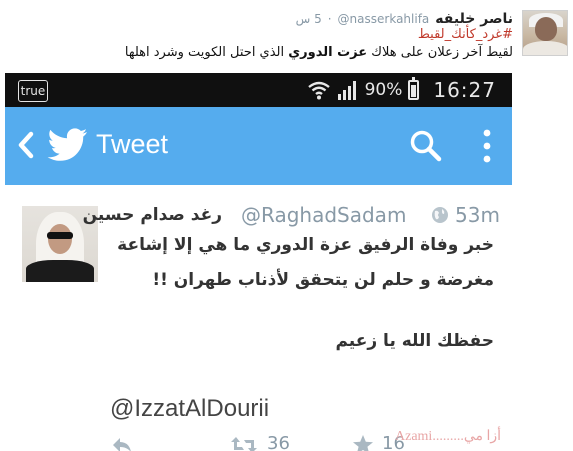  Describe the element at coordinates (426, 146) in the screenshot. I see `search-icon` at that location.